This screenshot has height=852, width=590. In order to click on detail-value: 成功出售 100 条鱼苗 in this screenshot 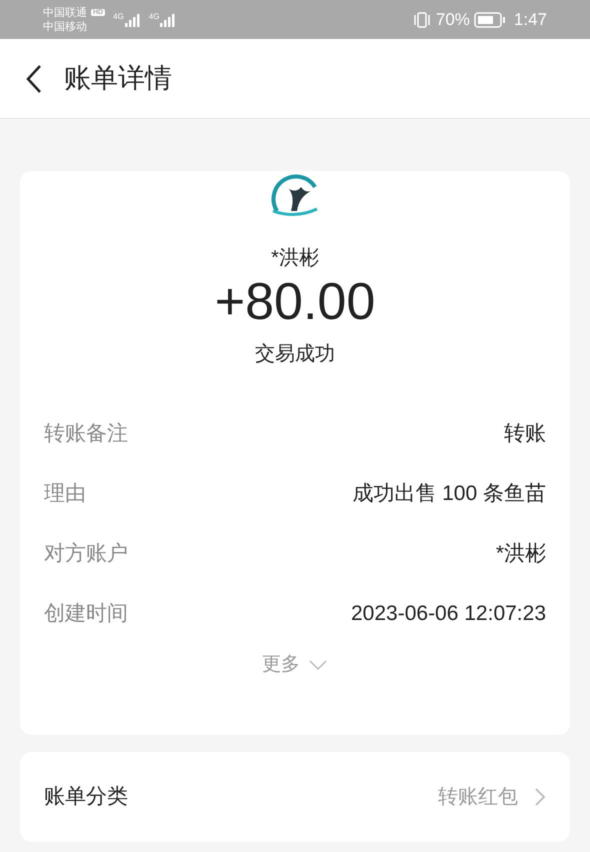, I will do `click(449, 494)`.